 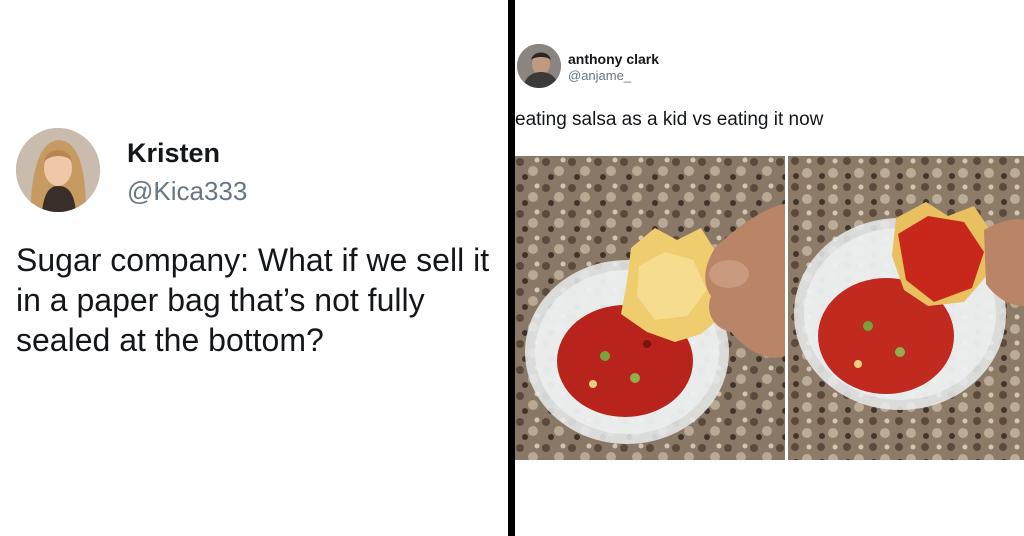 What do you see at coordinates (511, 268) in the screenshot?
I see `panel-divider` at bounding box center [511, 268].